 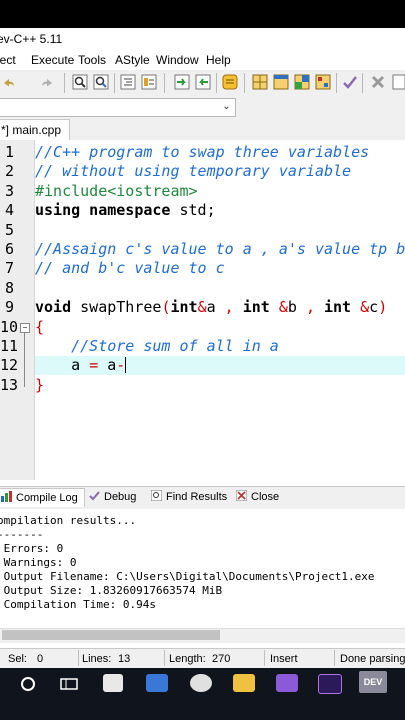 I want to click on tab-debug: Debug, so click(x=112, y=497).